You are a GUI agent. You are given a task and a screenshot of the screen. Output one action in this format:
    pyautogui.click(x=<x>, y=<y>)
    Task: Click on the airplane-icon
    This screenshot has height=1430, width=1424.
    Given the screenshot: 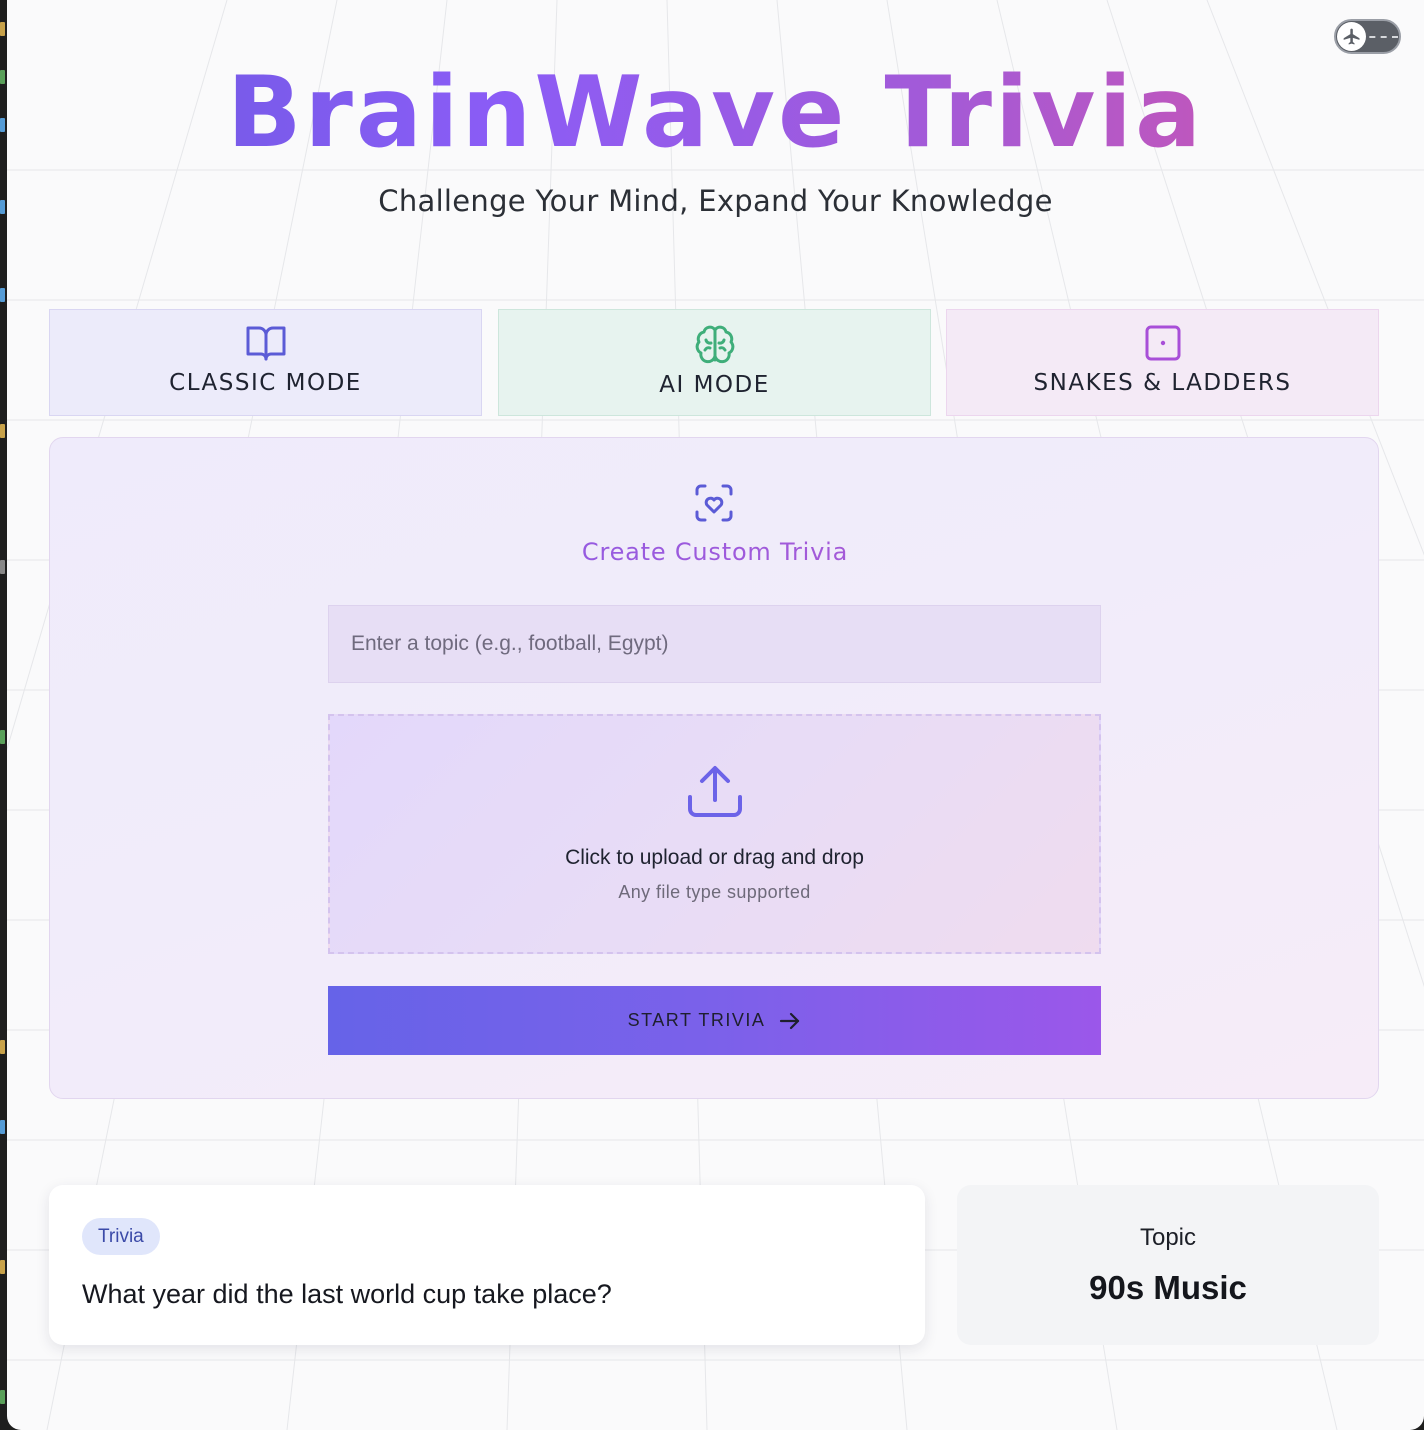 What is the action you would take?
    pyautogui.click(x=1351, y=36)
    